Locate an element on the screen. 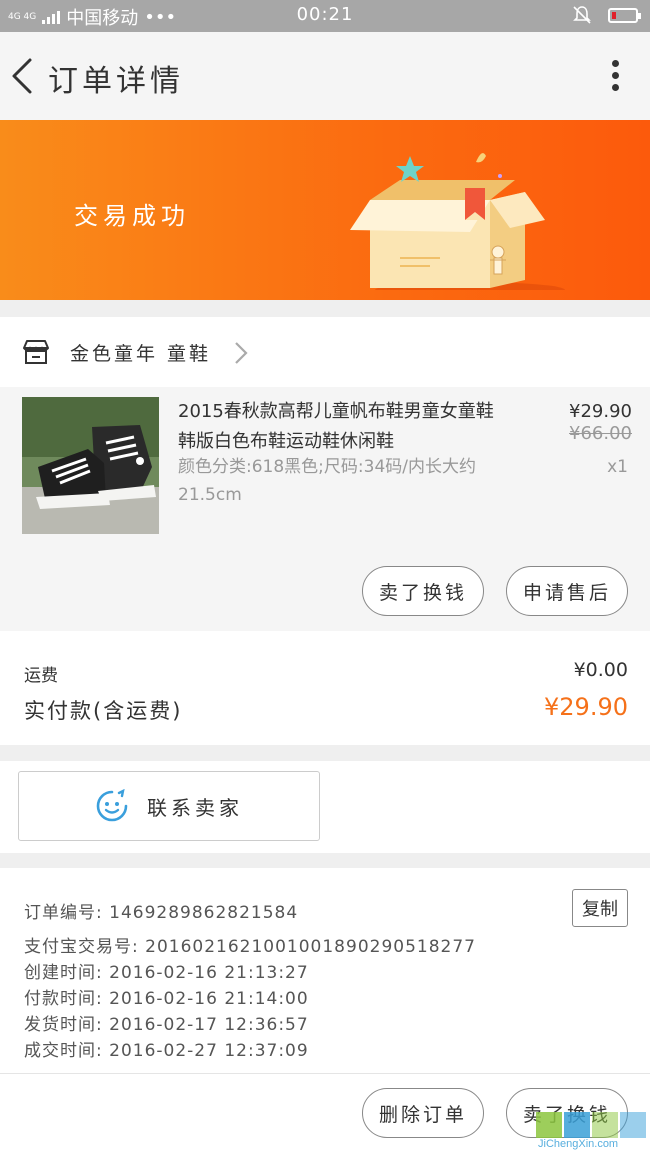  mute-bell-icon is located at coordinates (582, 15).